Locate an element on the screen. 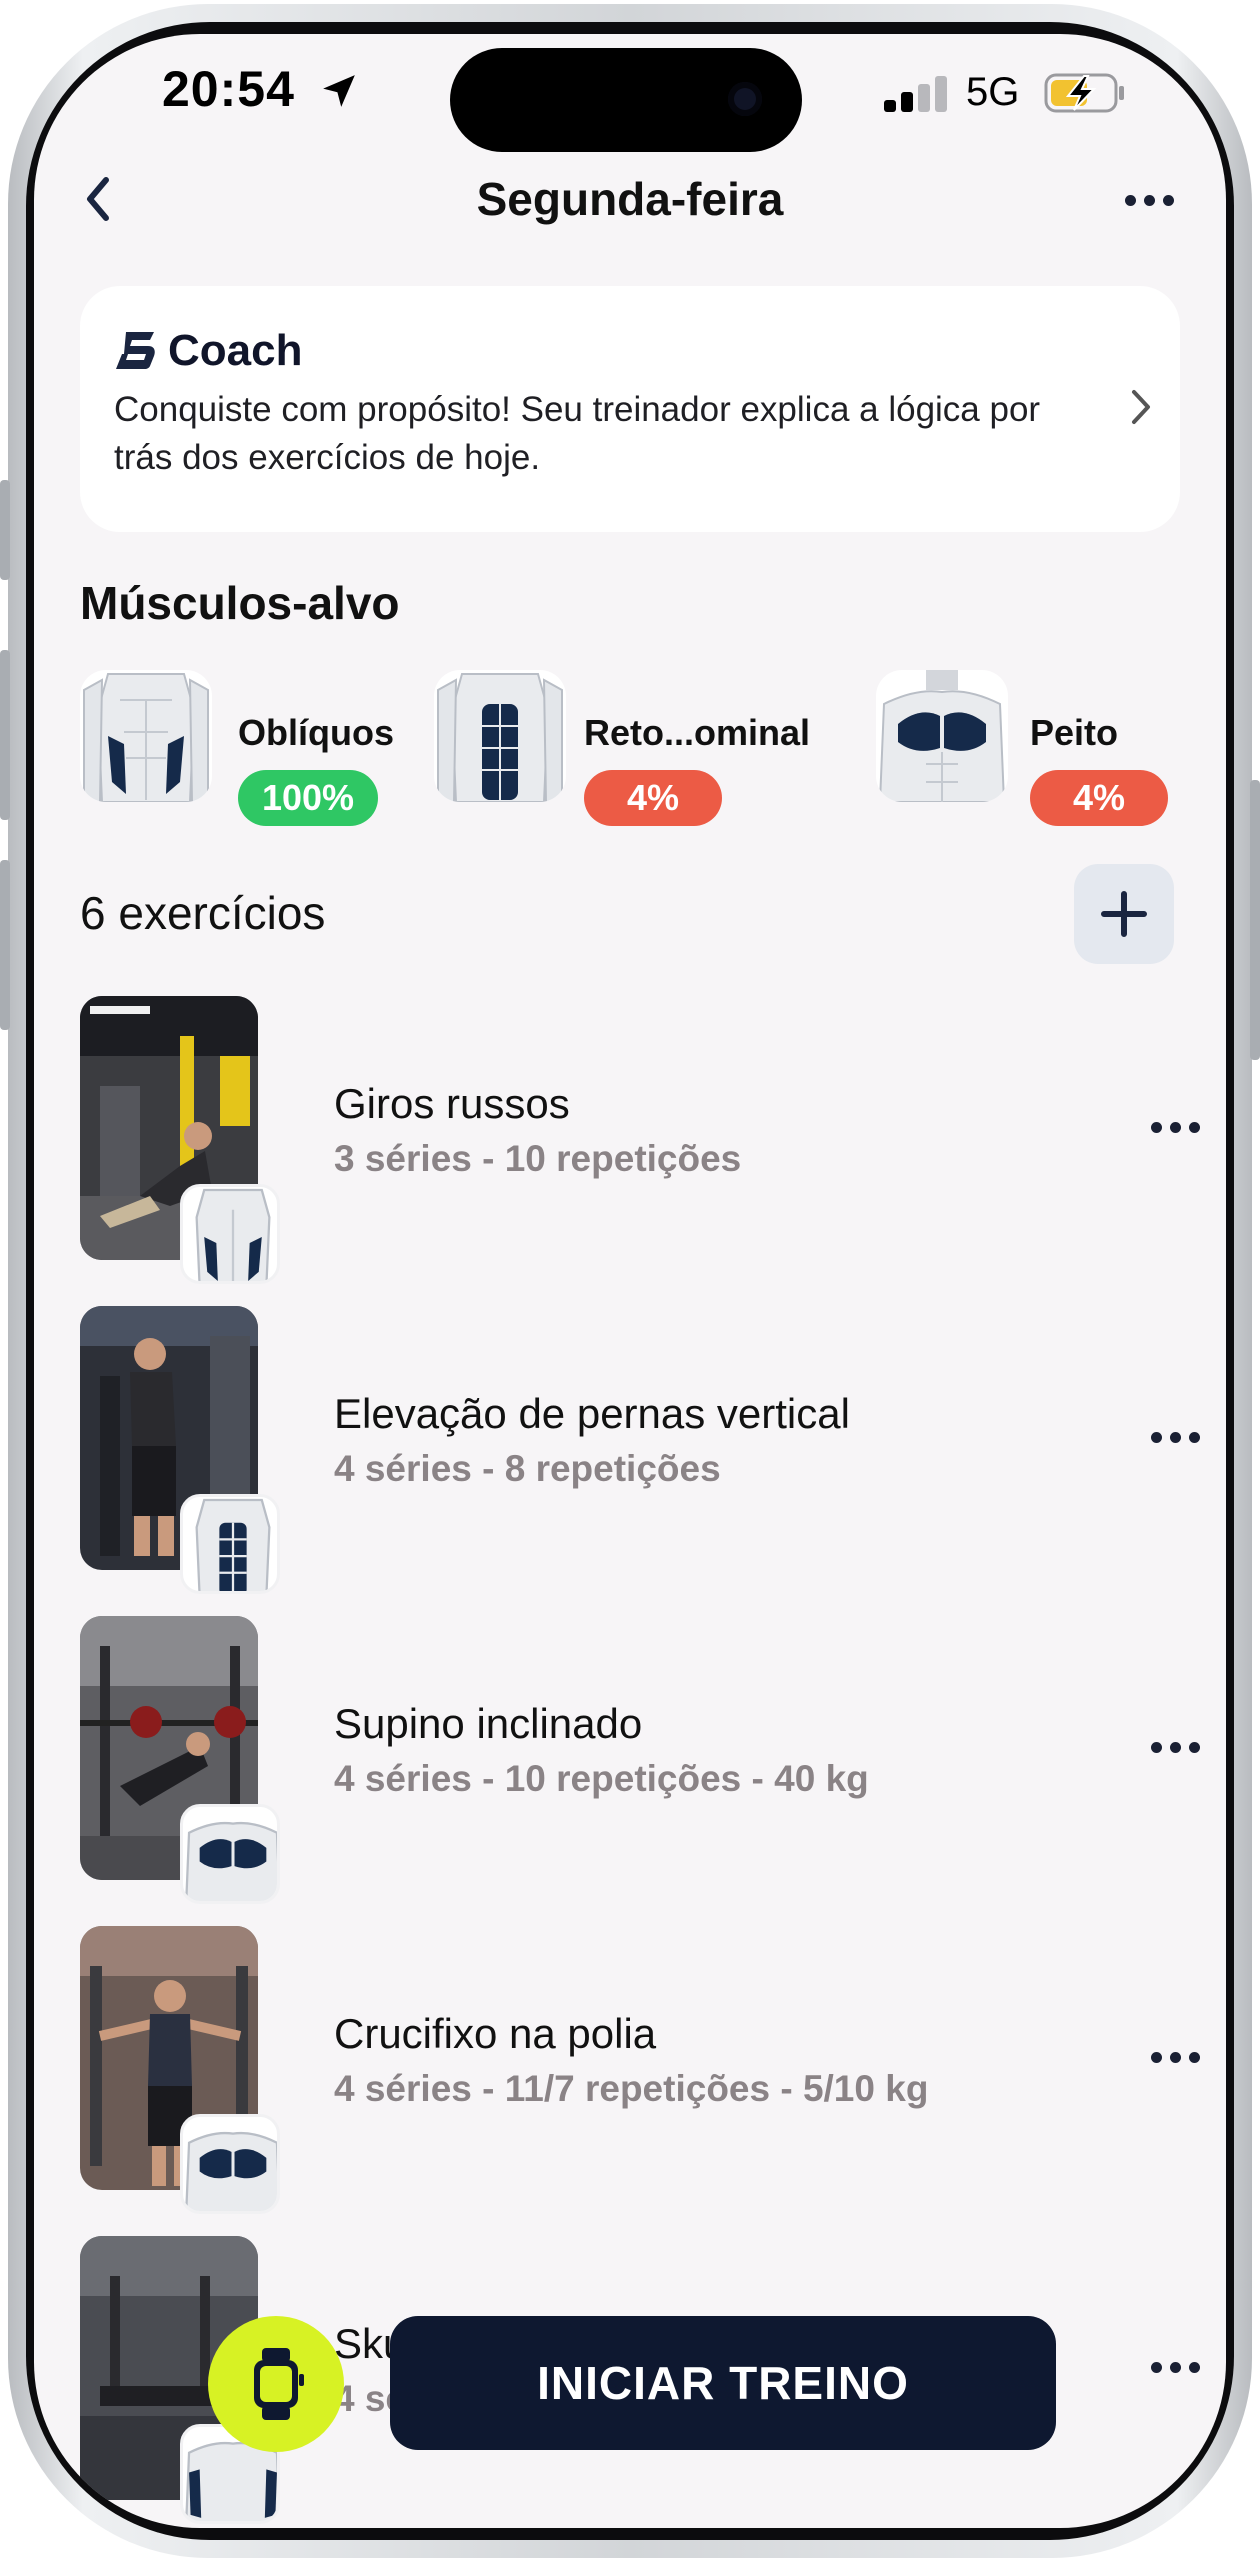  coach-logo-icon is located at coordinates (135, 350).